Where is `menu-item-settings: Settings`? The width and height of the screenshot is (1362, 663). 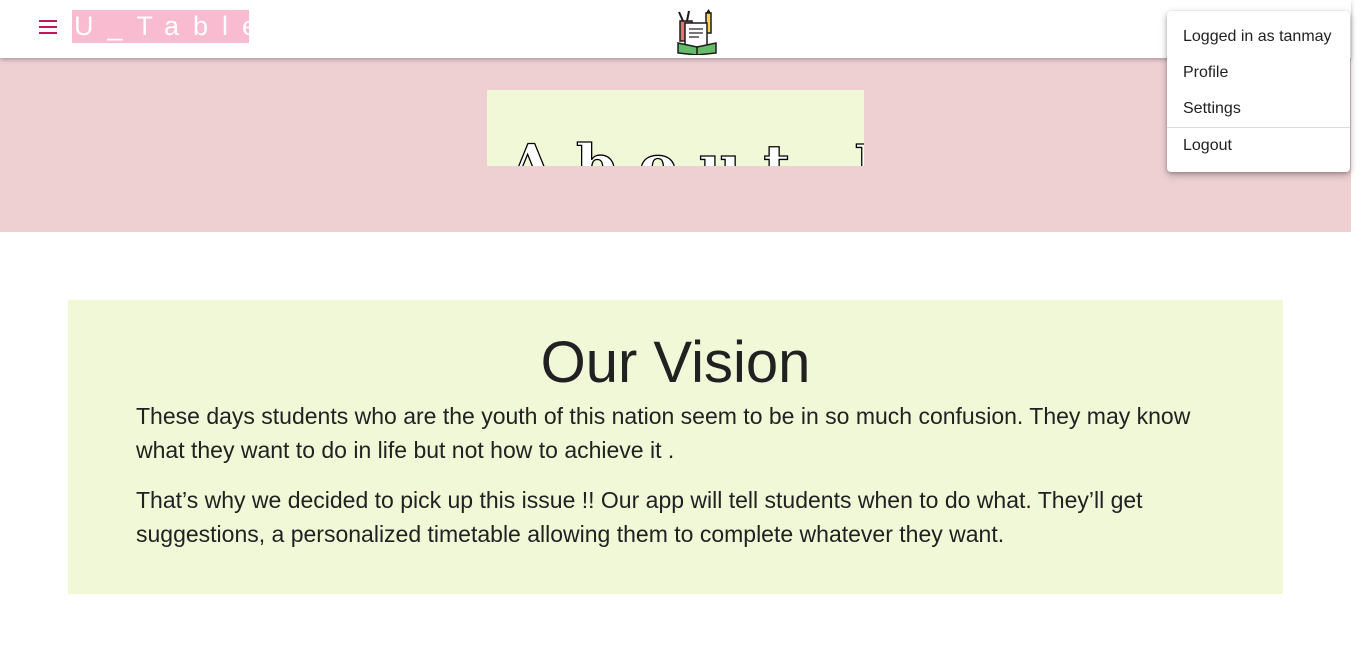 menu-item-settings: Settings is located at coordinates (1212, 109).